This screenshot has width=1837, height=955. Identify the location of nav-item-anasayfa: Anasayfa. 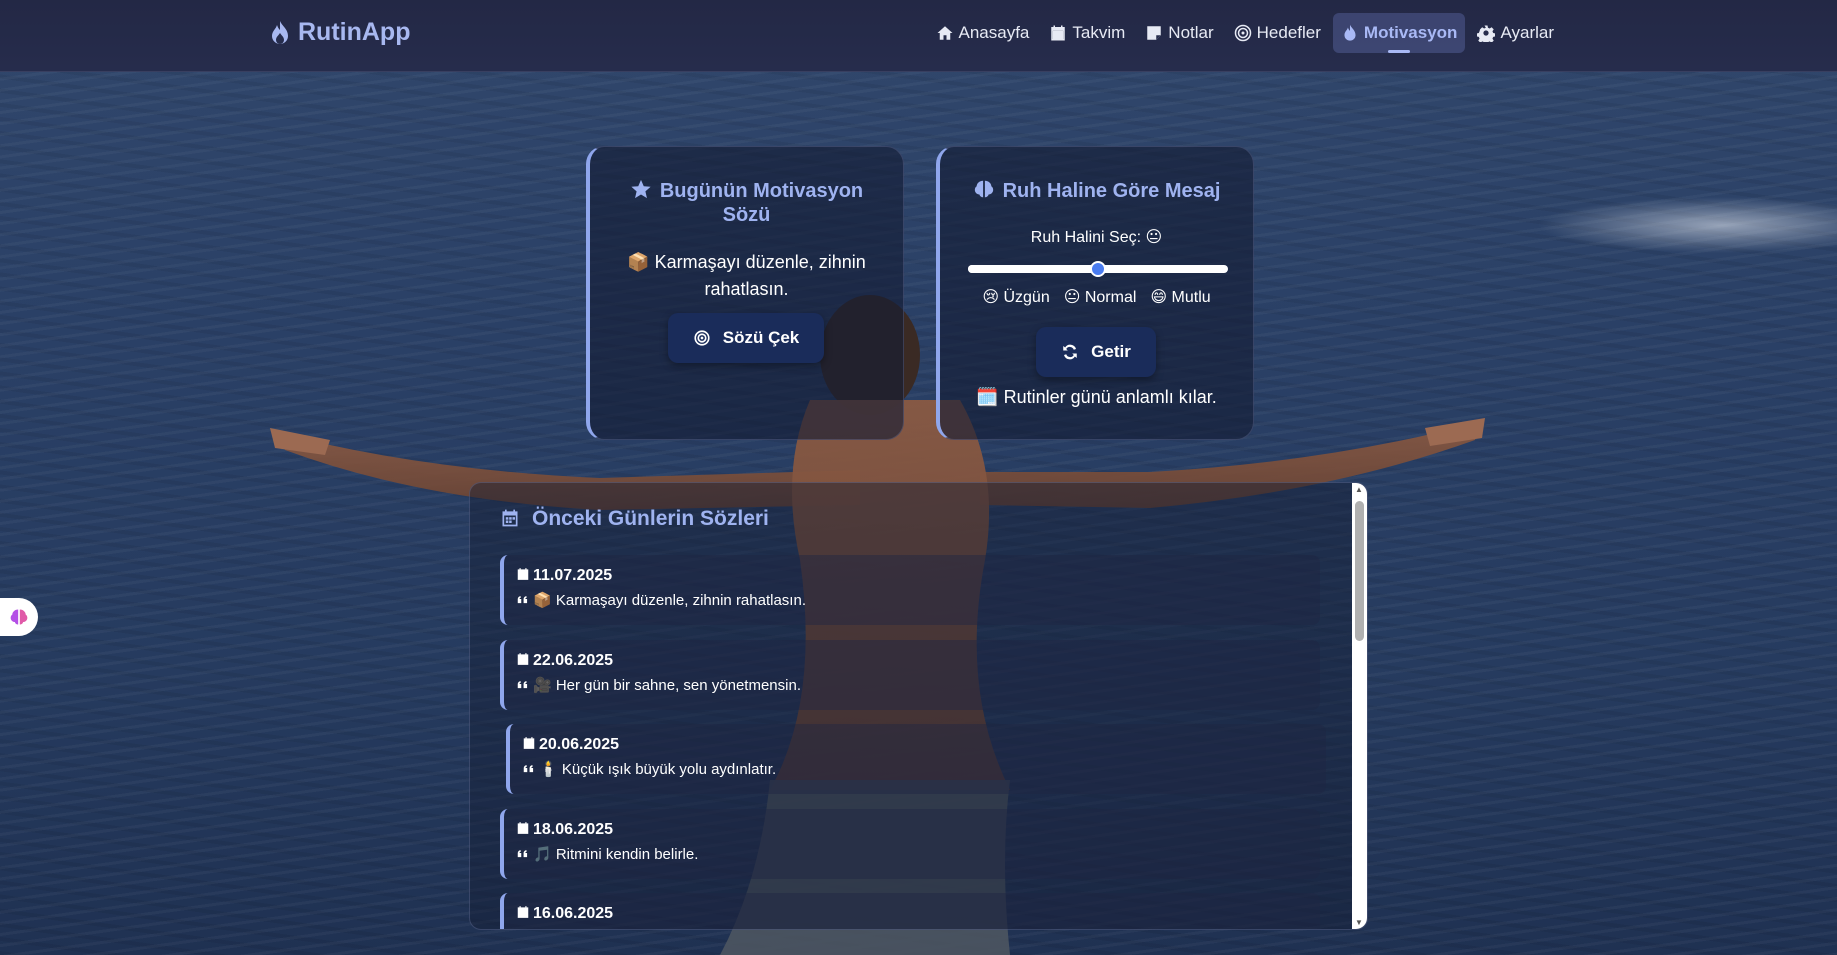
(983, 33).